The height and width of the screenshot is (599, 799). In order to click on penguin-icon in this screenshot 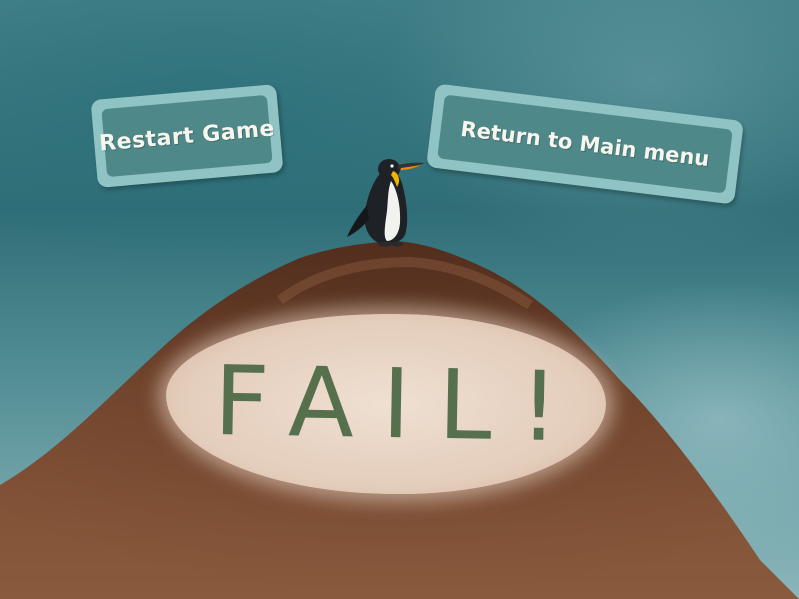, I will do `click(386, 203)`.